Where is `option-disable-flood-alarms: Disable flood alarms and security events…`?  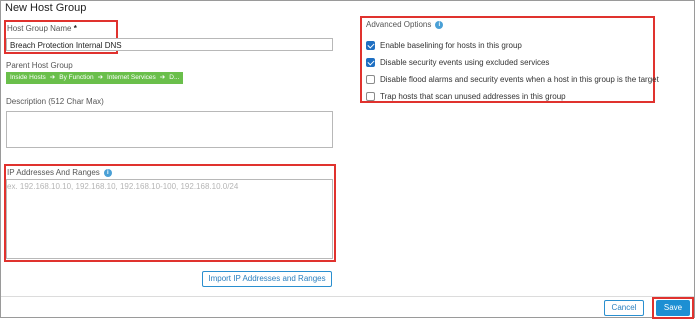
option-disable-flood-alarms: Disable flood alarms and security events… is located at coordinates (512, 79).